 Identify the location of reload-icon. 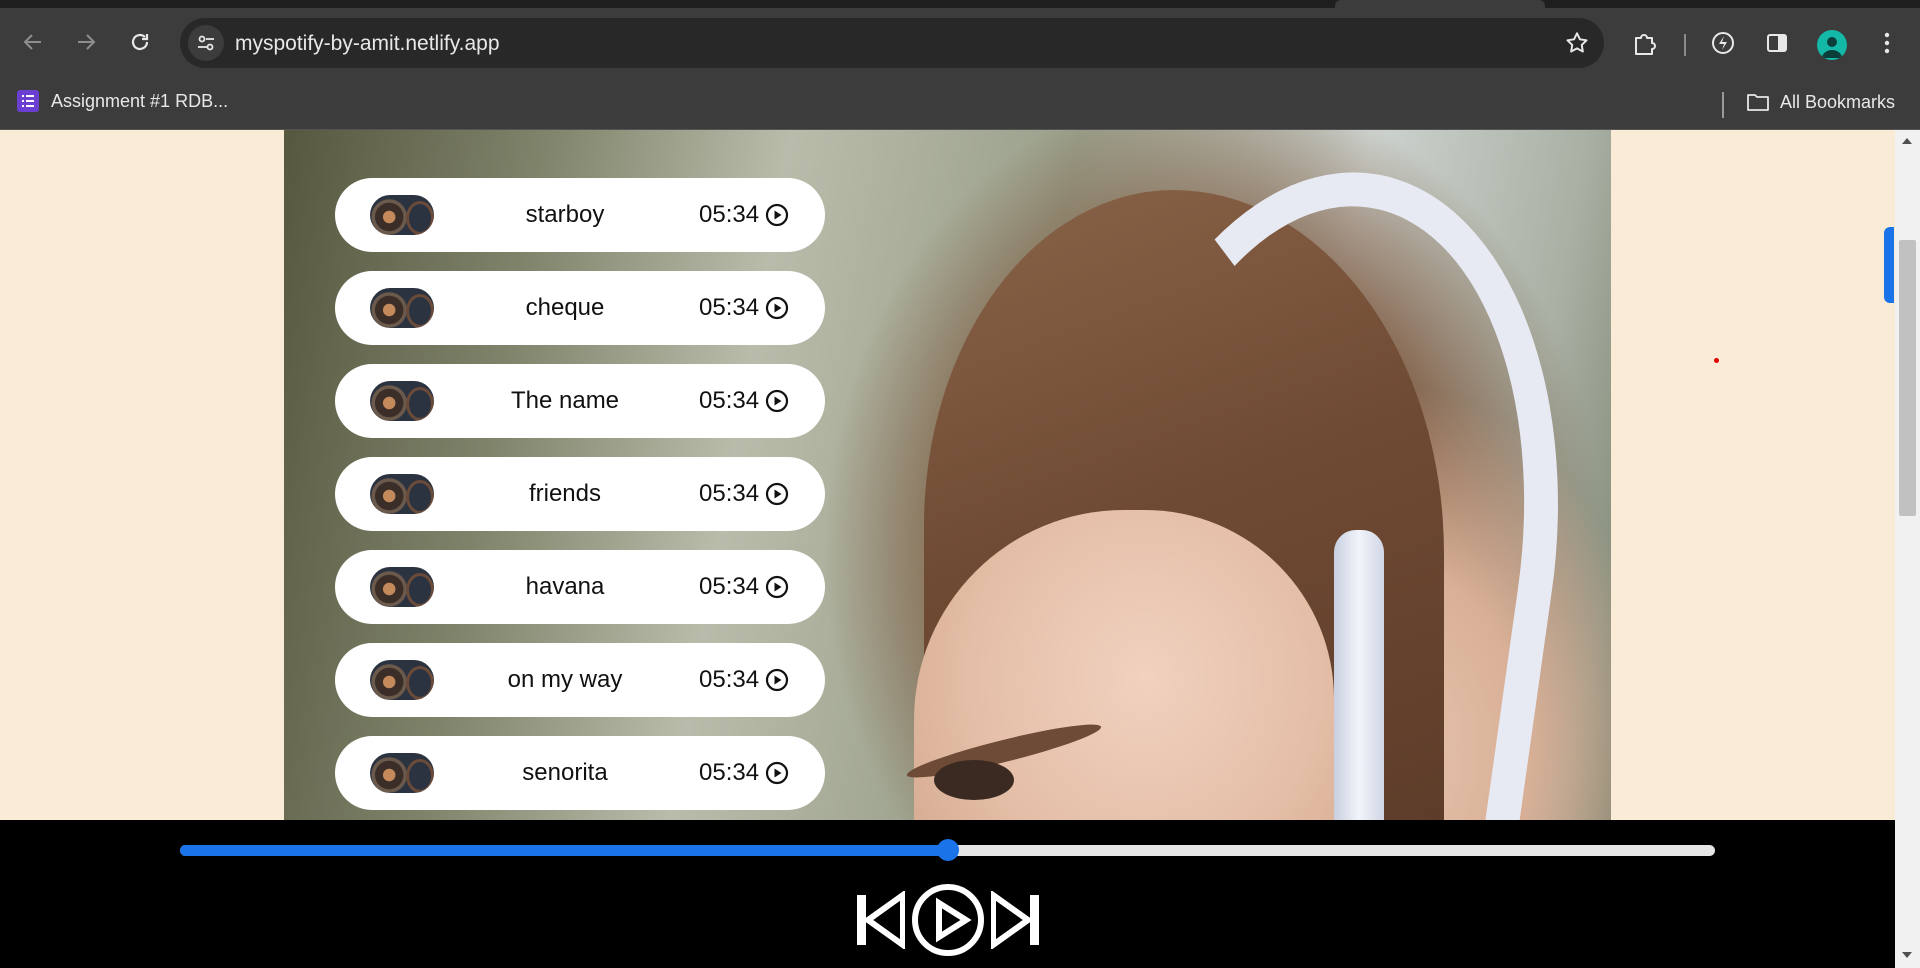
(140, 42).